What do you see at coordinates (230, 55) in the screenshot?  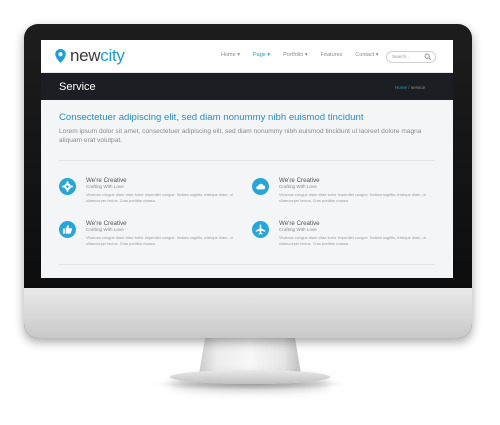 I see `menu-item-home: Home ▾` at bounding box center [230, 55].